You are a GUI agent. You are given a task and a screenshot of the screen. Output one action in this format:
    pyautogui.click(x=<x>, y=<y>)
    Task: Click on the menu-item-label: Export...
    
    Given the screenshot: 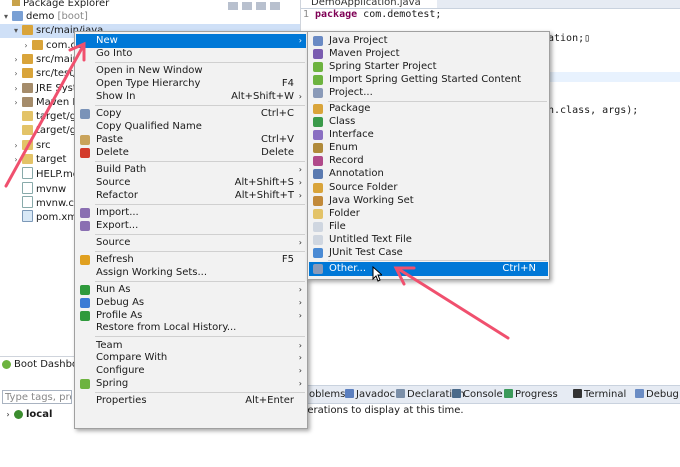 What is the action you would take?
    pyautogui.click(x=117, y=225)
    